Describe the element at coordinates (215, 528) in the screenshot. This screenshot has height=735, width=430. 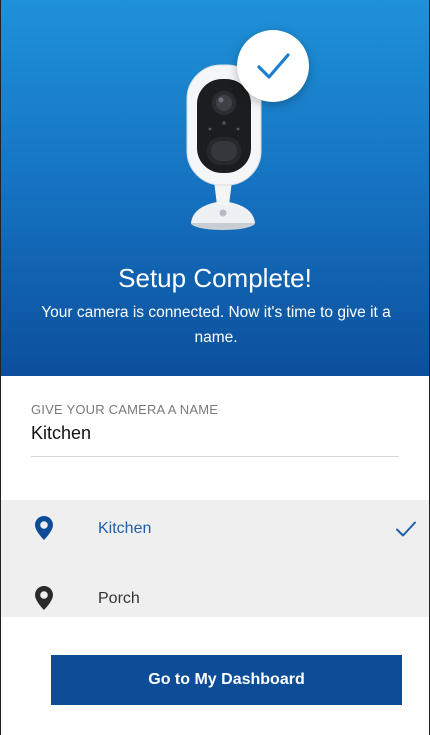
I see `location-item-kitchen: Kitchen` at that location.